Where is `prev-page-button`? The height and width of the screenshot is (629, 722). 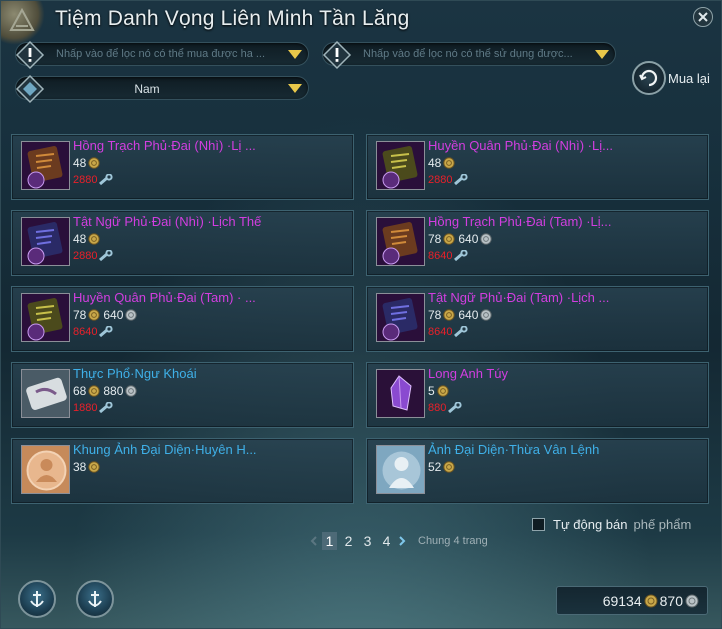
prev-page-button is located at coordinates (314, 541).